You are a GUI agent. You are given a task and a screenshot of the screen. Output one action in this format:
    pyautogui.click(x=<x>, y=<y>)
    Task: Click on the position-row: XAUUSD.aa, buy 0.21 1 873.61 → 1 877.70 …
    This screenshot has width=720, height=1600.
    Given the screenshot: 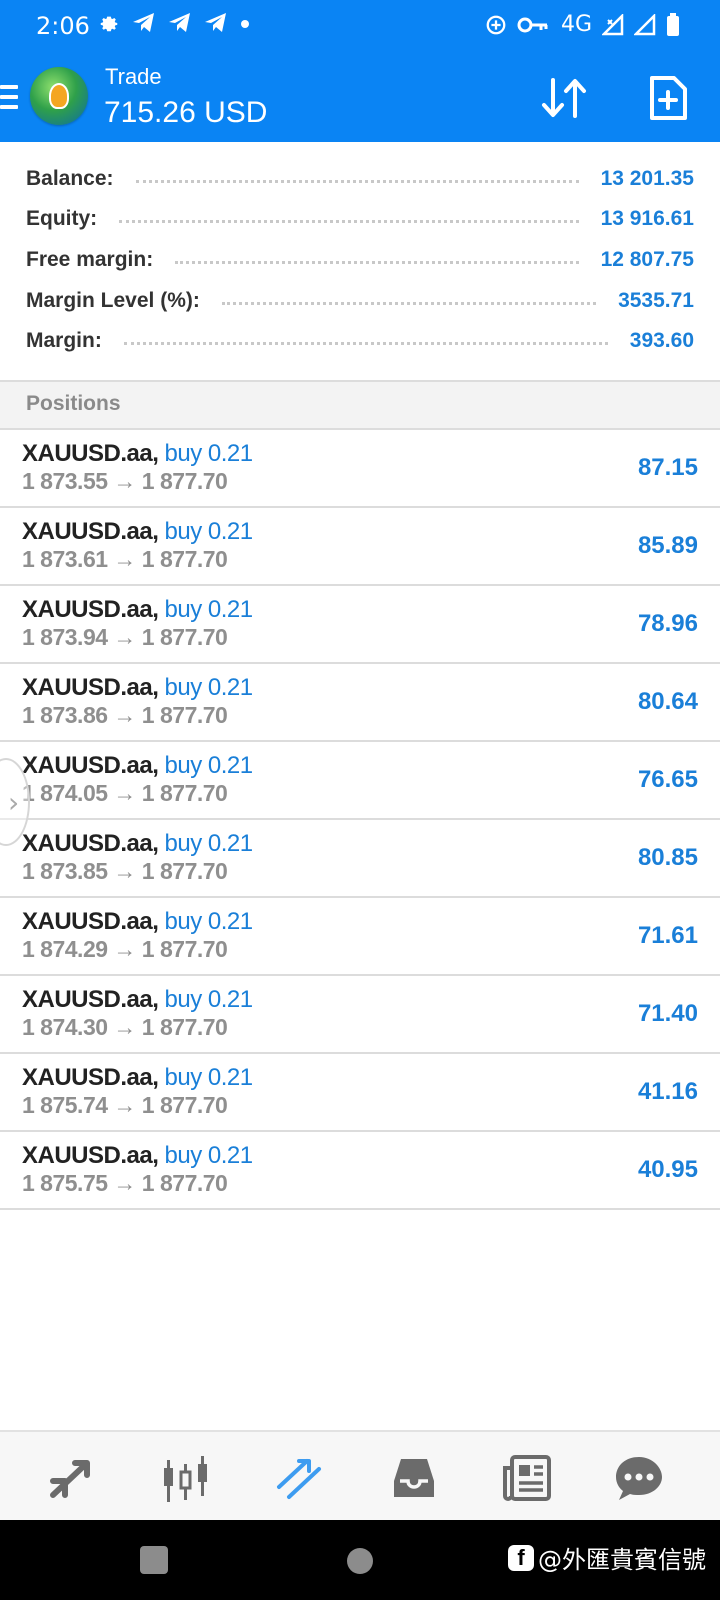 What is the action you would take?
    pyautogui.click(x=360, y=547)
    